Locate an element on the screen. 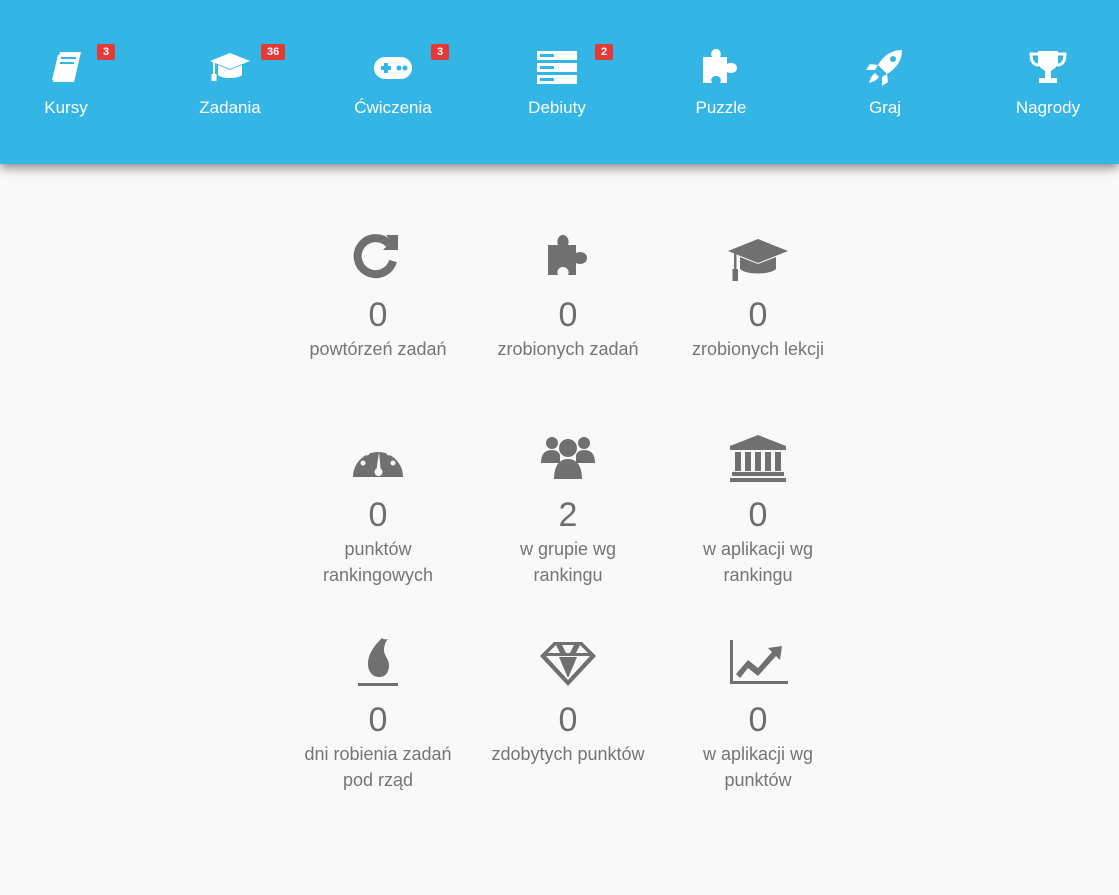 Image resolution: width=1119 pixels, height=895 pixels. trophy-icon is located at coordinates (1048, 67).